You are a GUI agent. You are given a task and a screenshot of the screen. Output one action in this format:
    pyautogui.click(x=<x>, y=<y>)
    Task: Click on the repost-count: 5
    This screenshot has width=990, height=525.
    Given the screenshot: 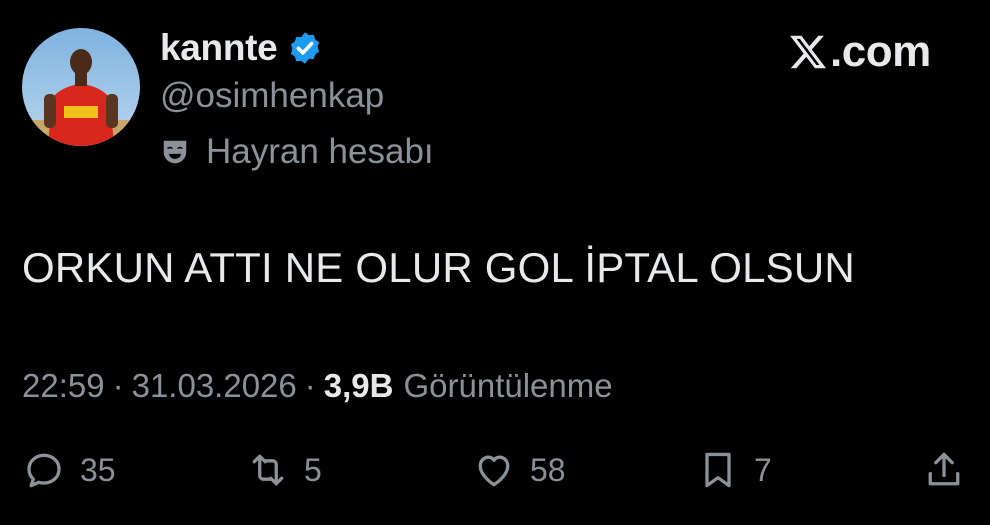 What is the action you would take?
    pyautogui.click(x=313, y=469)
    